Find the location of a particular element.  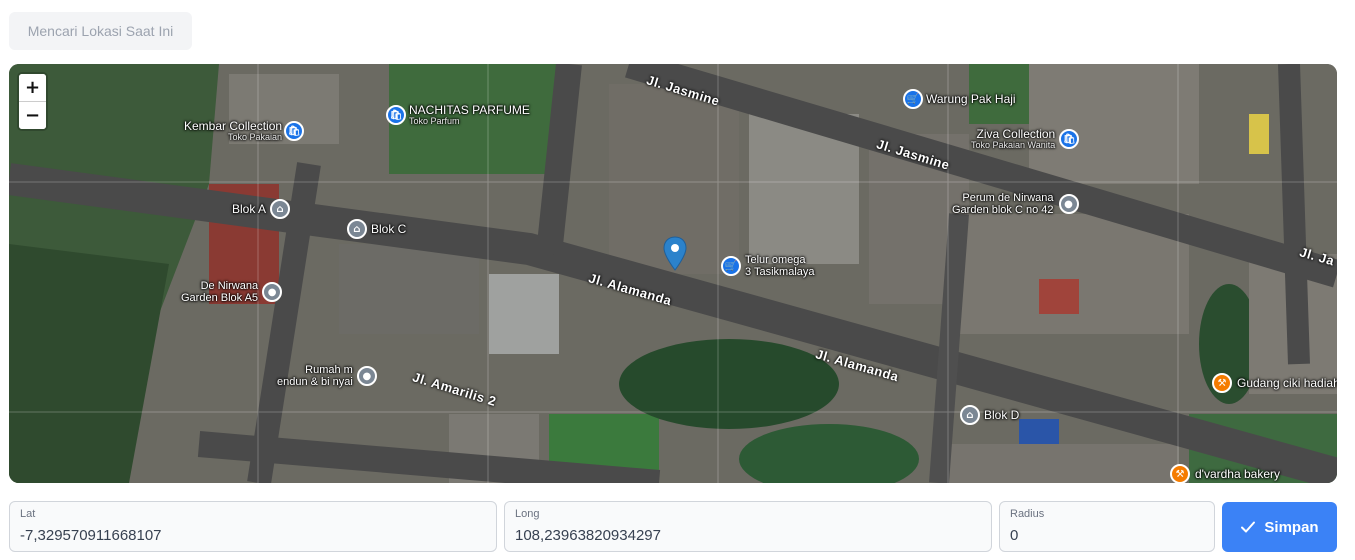

lat-input is located at coordinates (253, 535).